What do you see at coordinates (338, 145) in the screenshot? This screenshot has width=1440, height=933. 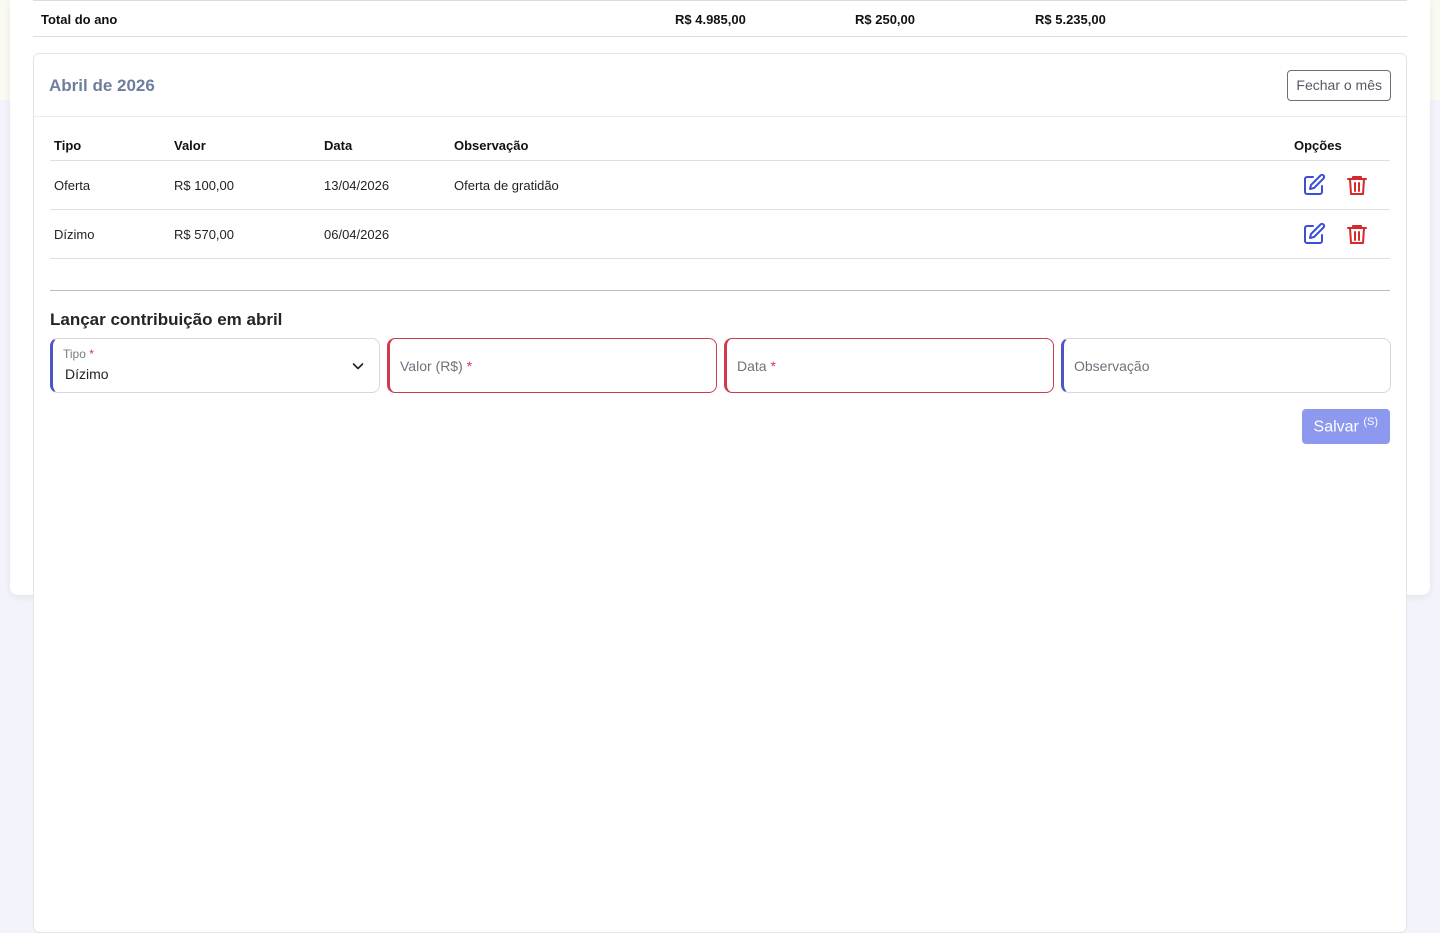 I see `header-data: Data` at bounding box center [338, 145].